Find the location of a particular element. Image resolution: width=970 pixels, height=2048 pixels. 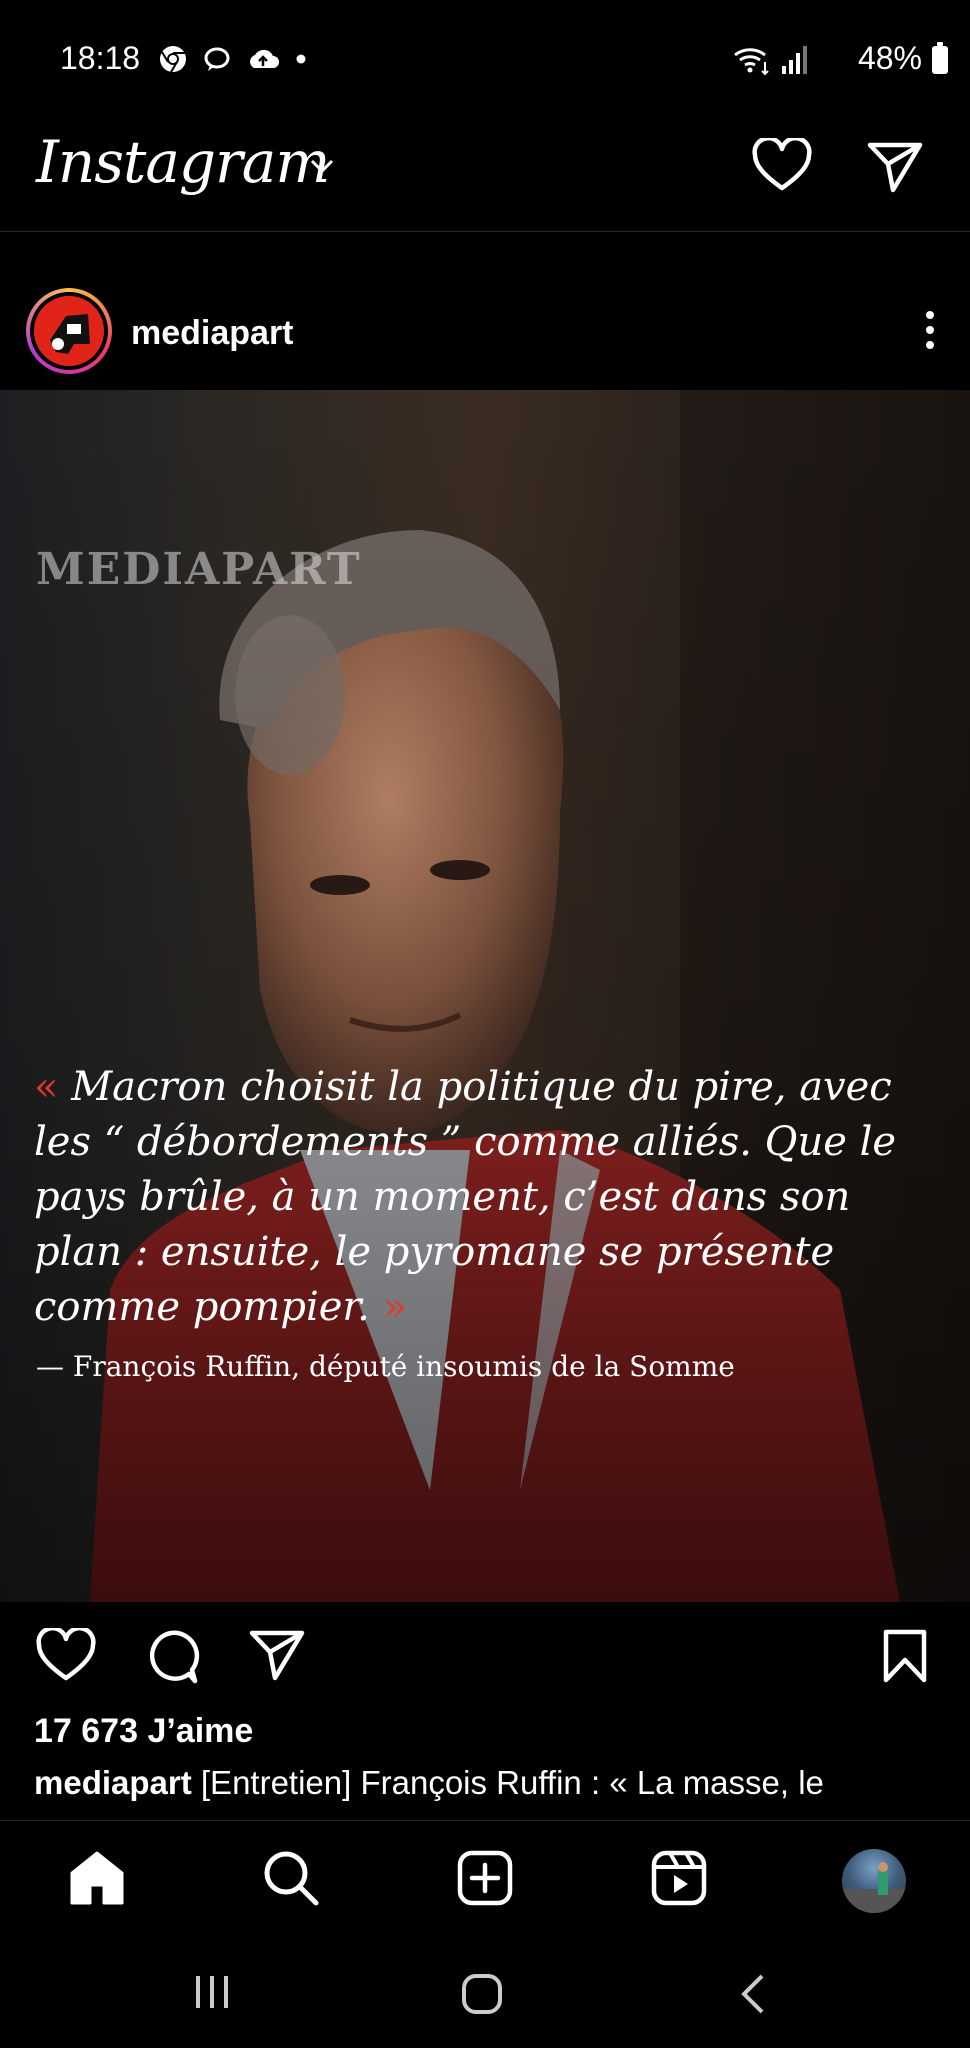

profile-photo is located at coordinates (874, 1887).